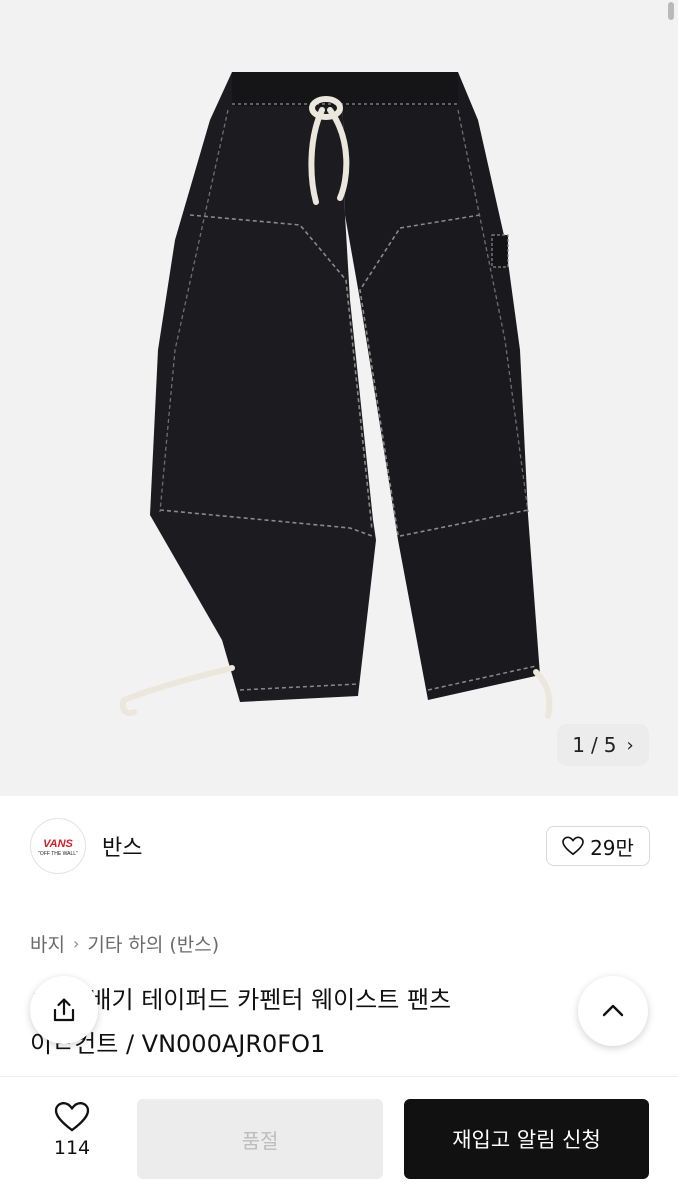 The height and width of the screenshot is (1200, 678). I want to click on chevron-up-icon, so click(613, 1010).